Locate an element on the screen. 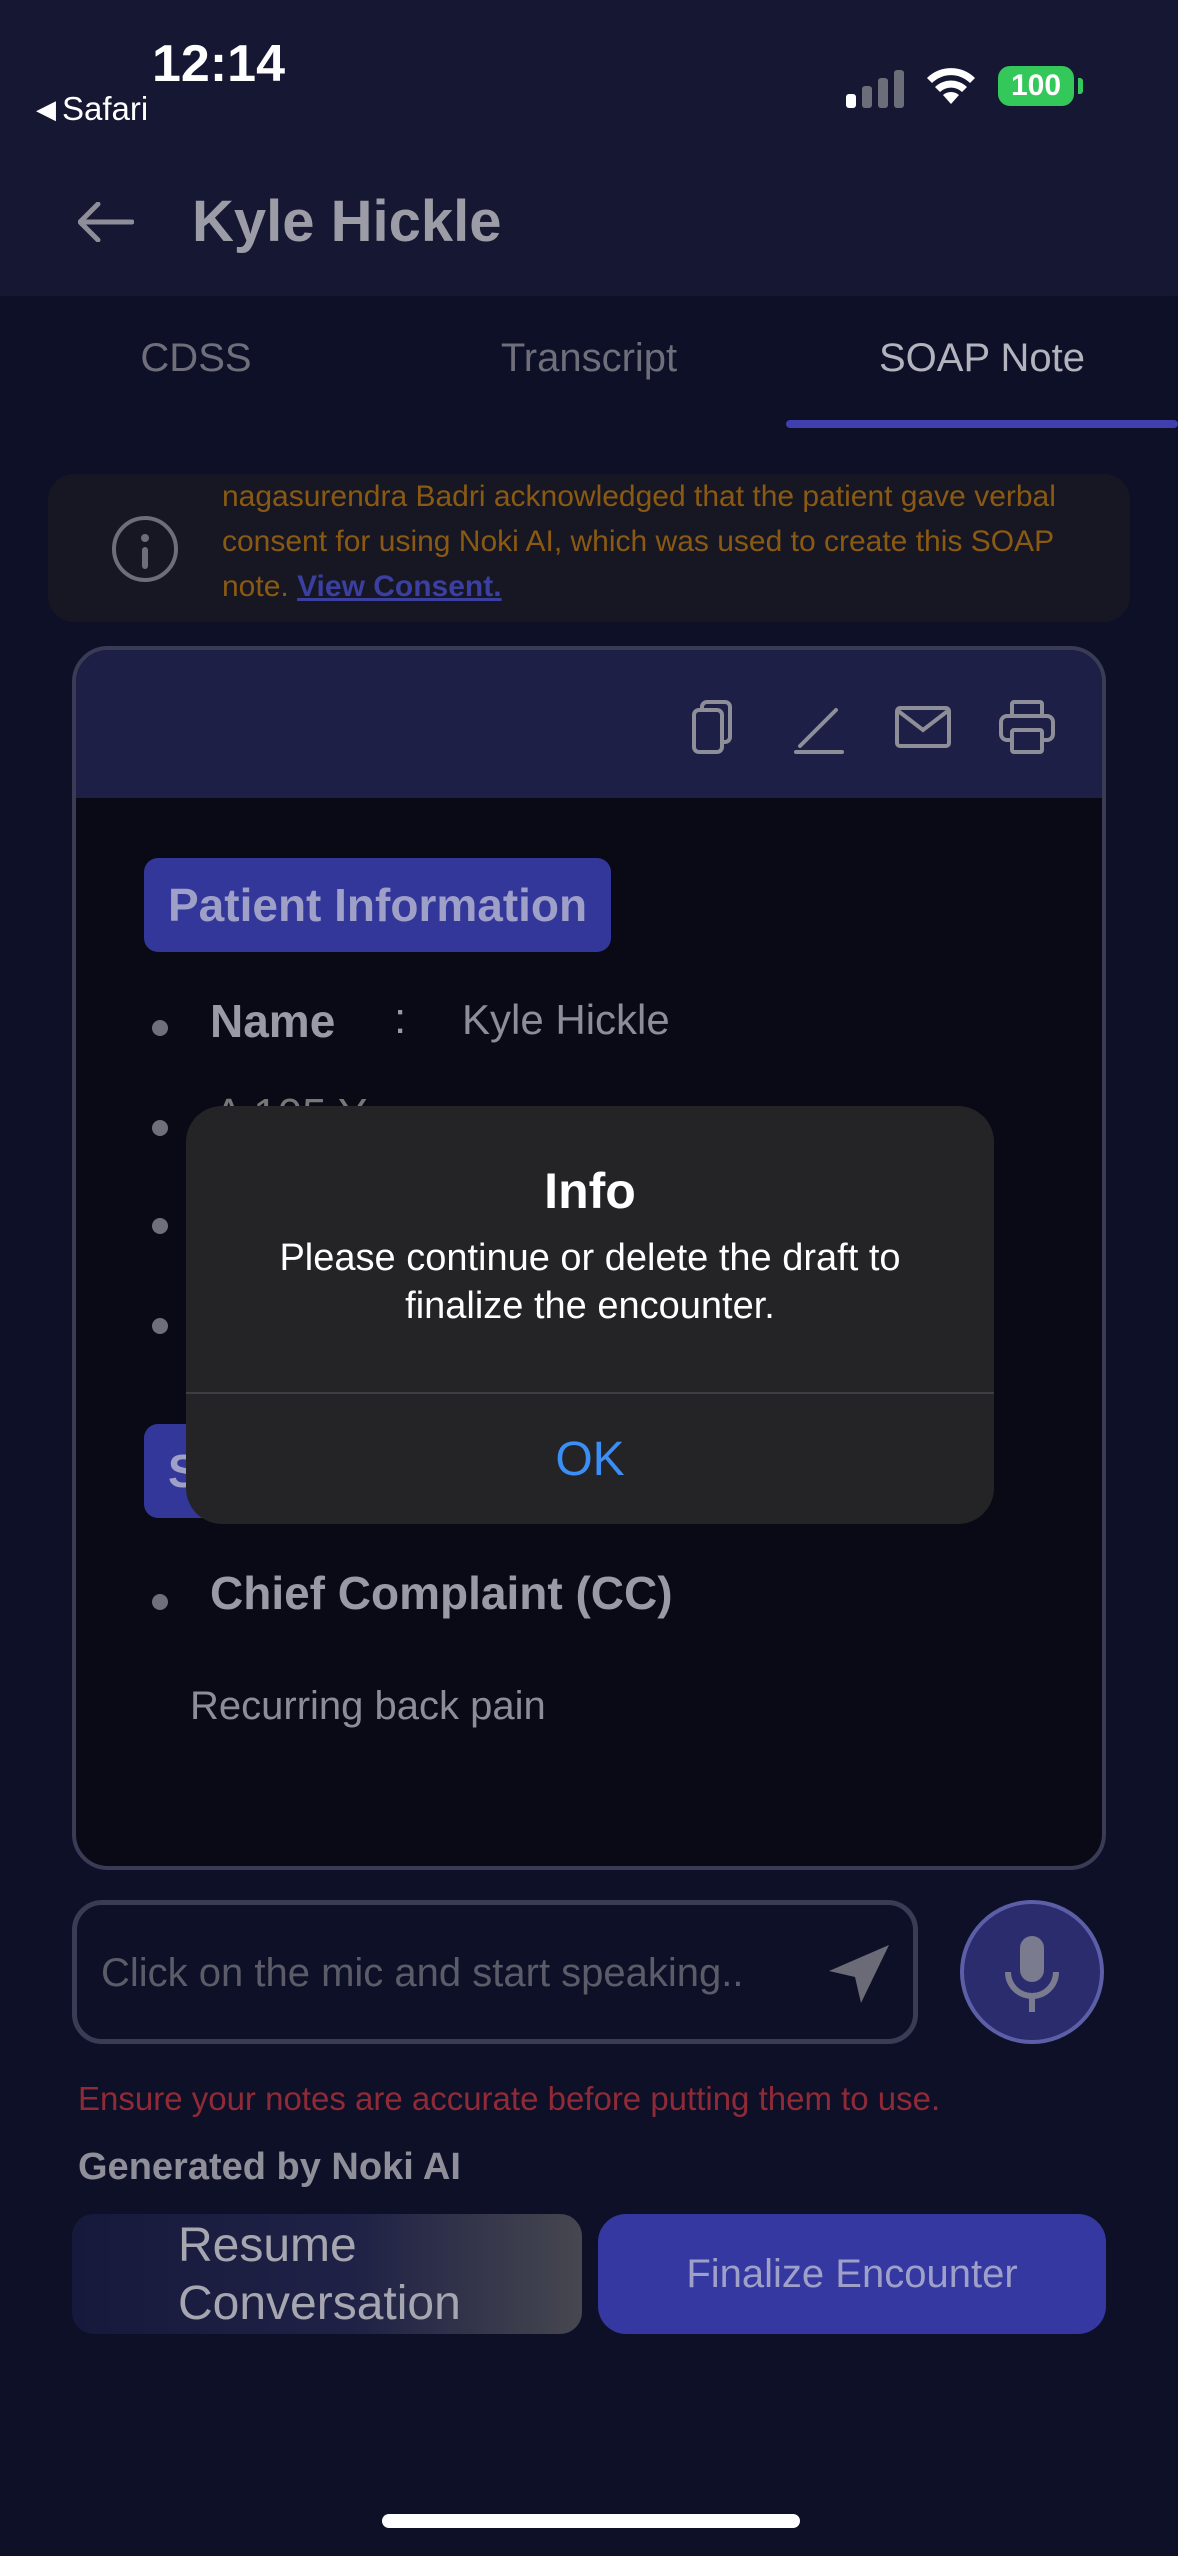  mail-icon is located at coordinates (923, 727).